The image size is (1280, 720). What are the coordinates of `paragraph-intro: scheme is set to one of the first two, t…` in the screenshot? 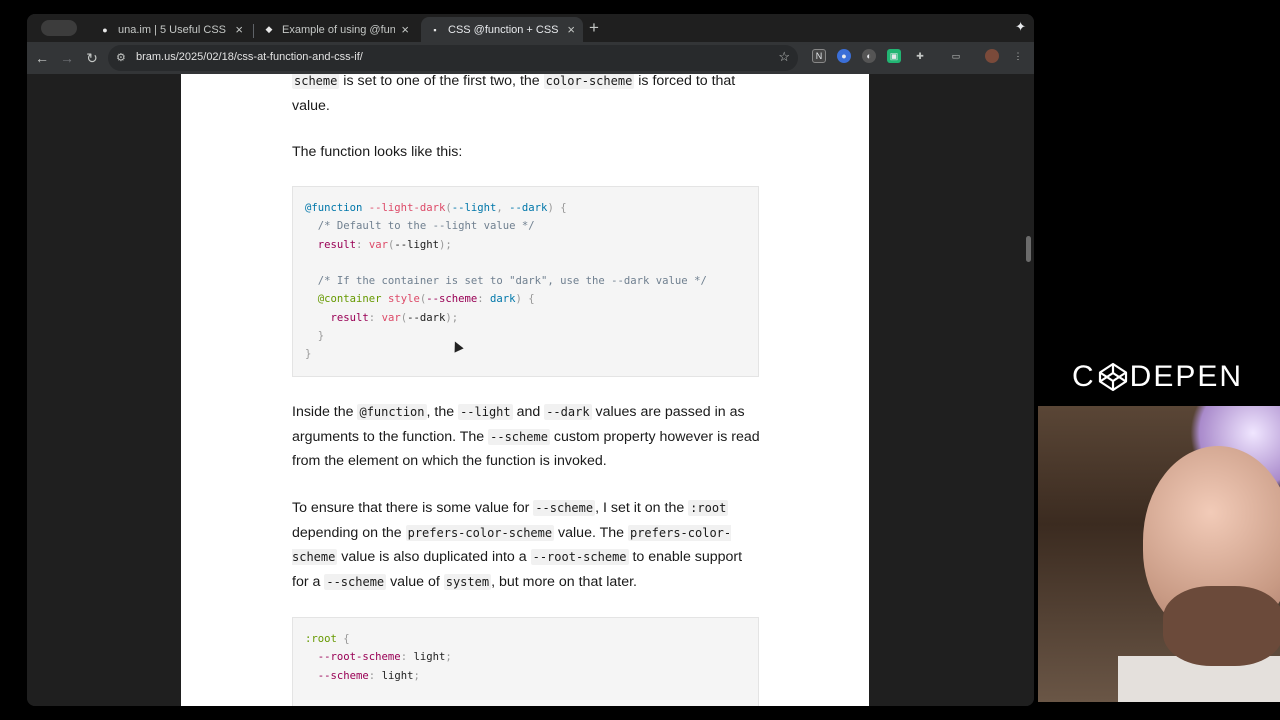 It's located at (527, 96).